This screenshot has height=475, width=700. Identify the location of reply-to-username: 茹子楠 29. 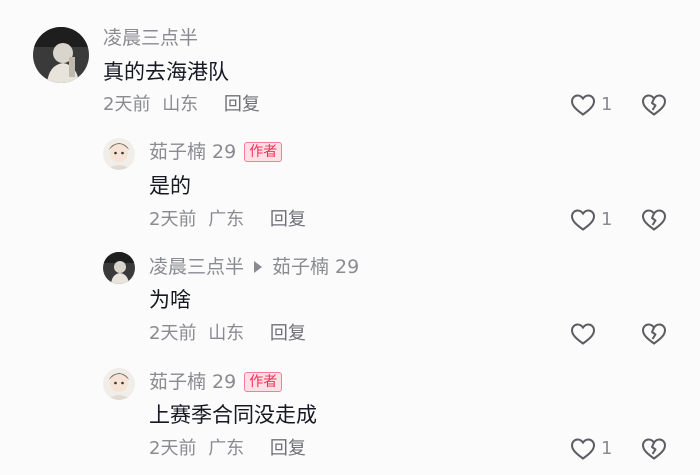
(315, 267).